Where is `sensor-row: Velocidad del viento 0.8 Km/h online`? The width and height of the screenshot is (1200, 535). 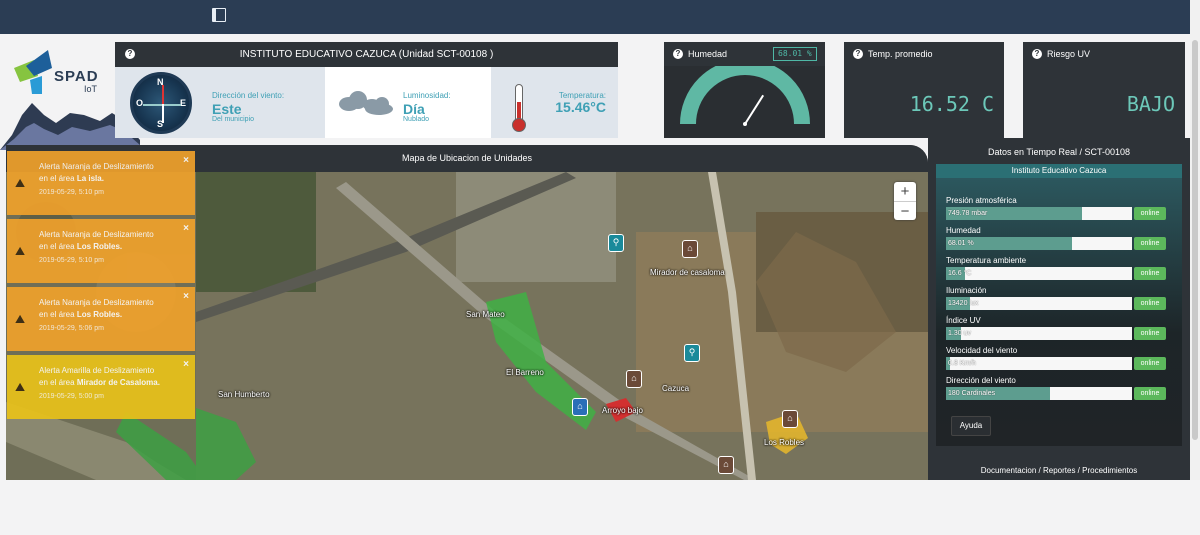
sensor-row: Velocidad del viento 0.8 Km/h online is located at coordinates (1057, 358).